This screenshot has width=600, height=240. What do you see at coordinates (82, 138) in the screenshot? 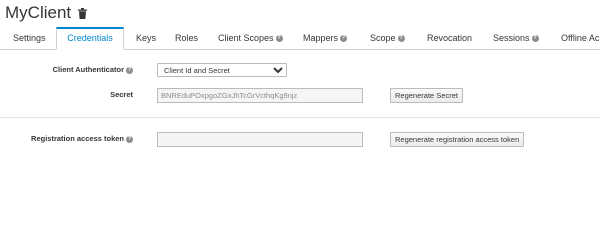
I see `registration-token-label: Registration access token?` at bounding box center [82, 138].